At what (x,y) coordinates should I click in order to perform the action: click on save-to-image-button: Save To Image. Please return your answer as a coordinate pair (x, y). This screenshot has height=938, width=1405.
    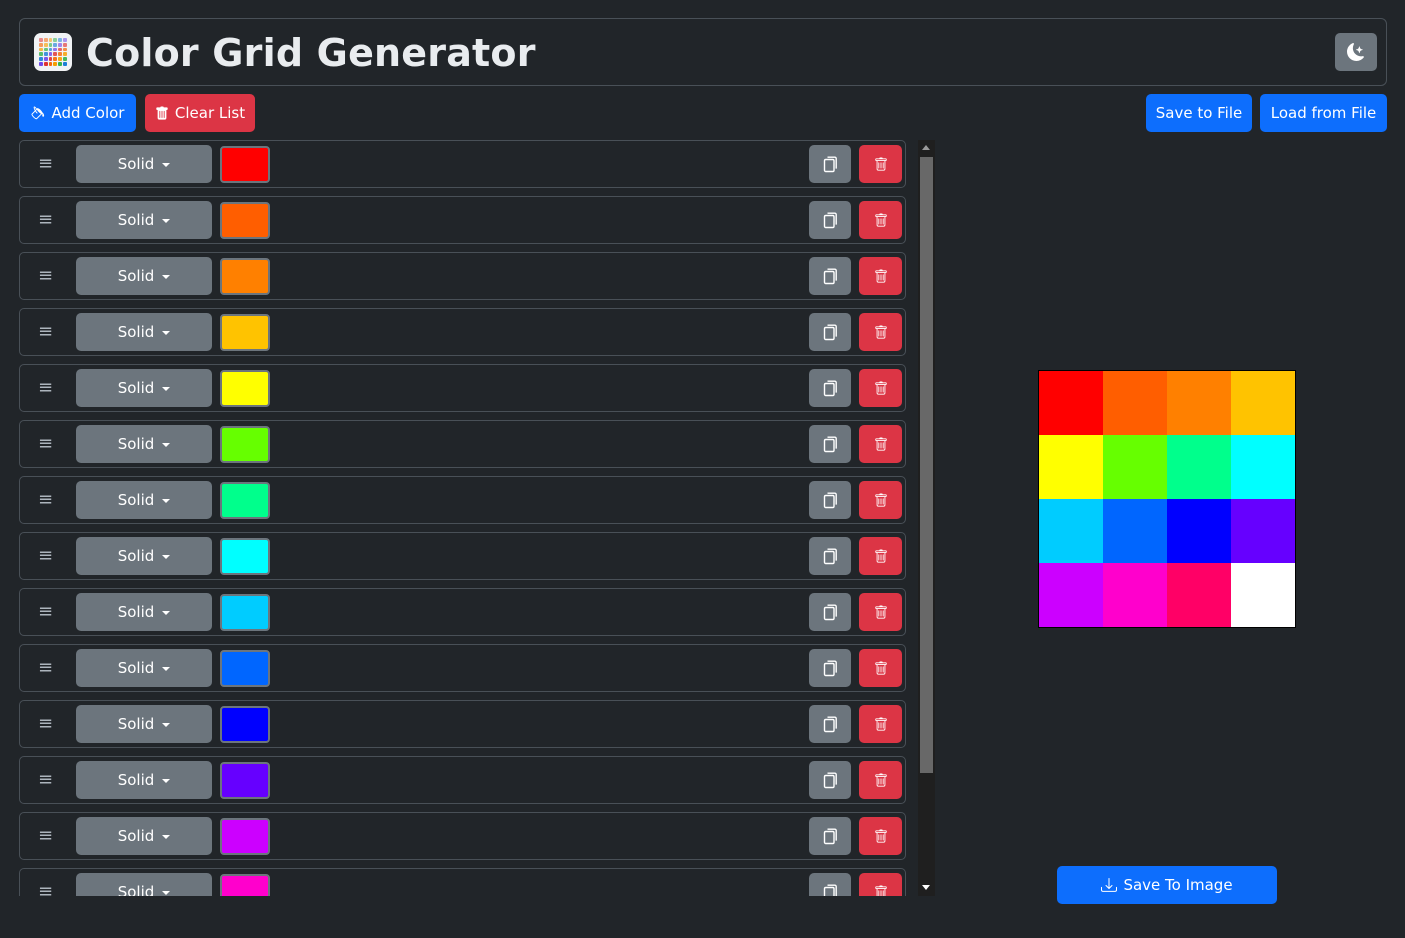
    Looking at the image, I should click on (1167, 885).